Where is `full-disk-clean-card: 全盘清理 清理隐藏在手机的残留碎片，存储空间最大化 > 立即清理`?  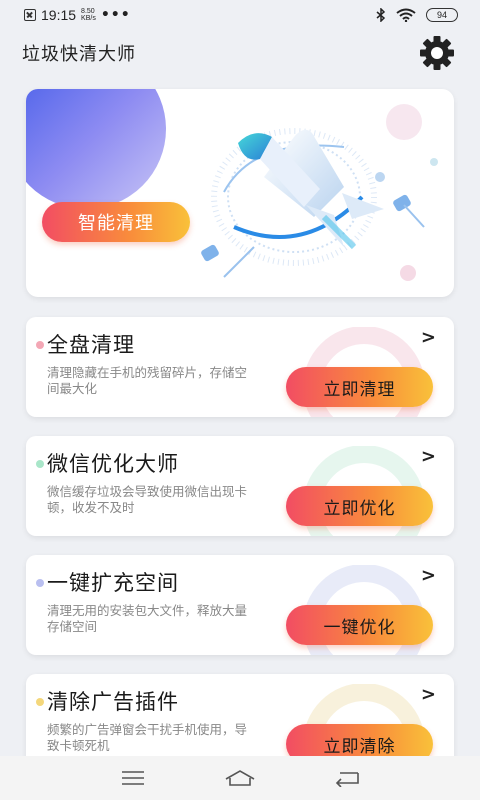
full-disk-clean-card: 全盘清理 清理隐藏在手机的残留碎片，存储空间最大化 > 立即清理 is located at coordinates (240, 367).